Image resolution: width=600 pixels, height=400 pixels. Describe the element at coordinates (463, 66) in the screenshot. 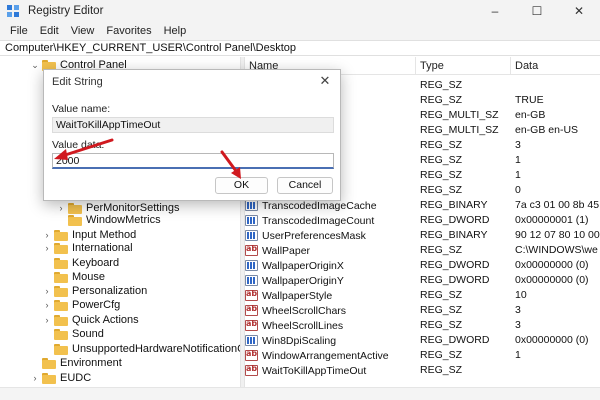

I see `column-header-type: Type` at that location.